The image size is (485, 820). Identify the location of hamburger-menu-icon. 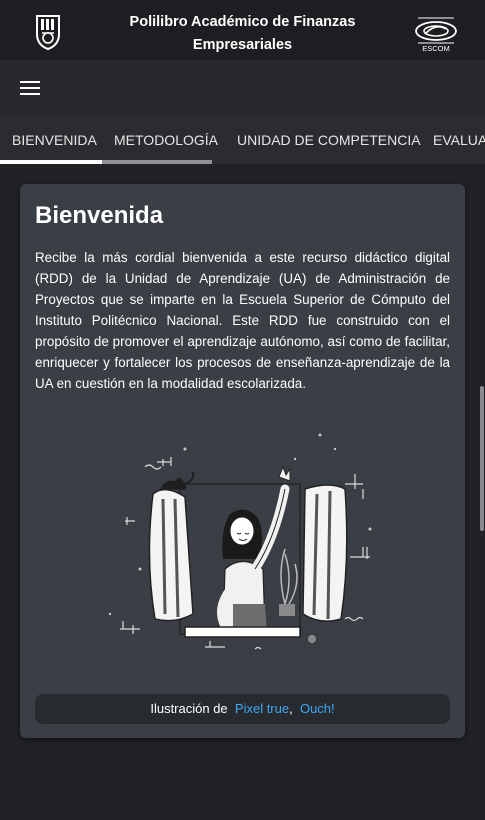
(30, 88).